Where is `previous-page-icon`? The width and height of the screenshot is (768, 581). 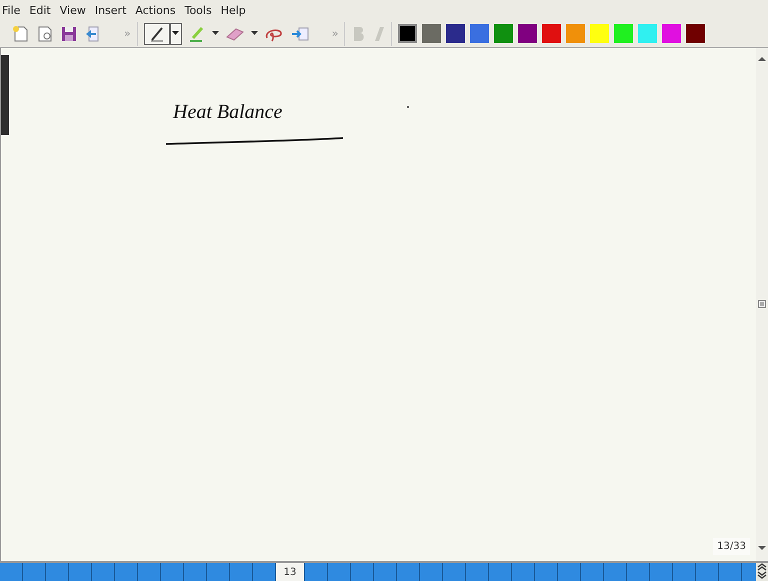
previous-page-icon is located at coordinates (762, 567).